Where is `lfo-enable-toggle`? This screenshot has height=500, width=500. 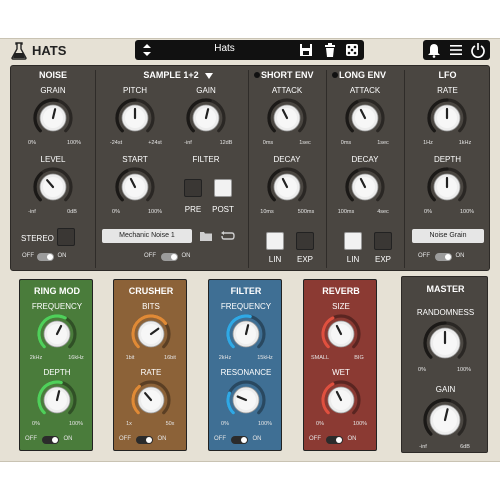 lfo-enable-toggle is located at coordinates (443, 257).